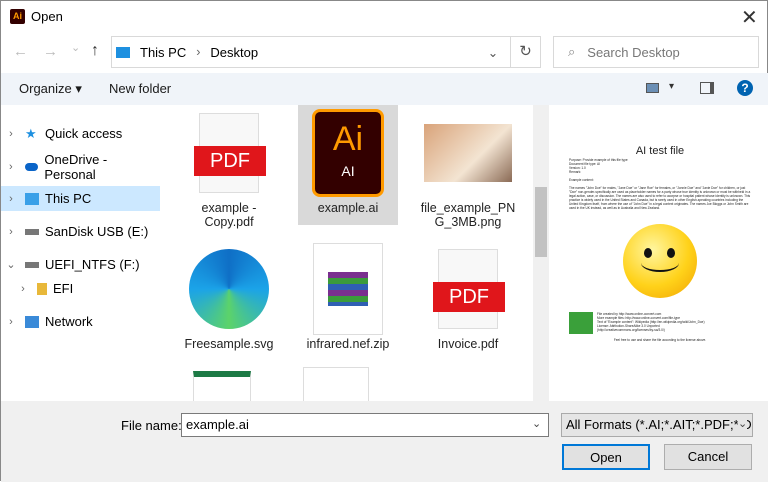  What do you see at coordinates (536, 423) in the screenshot?
I see `file-name-dropdown-icon: ⌄` at bounding box center [536, 423].